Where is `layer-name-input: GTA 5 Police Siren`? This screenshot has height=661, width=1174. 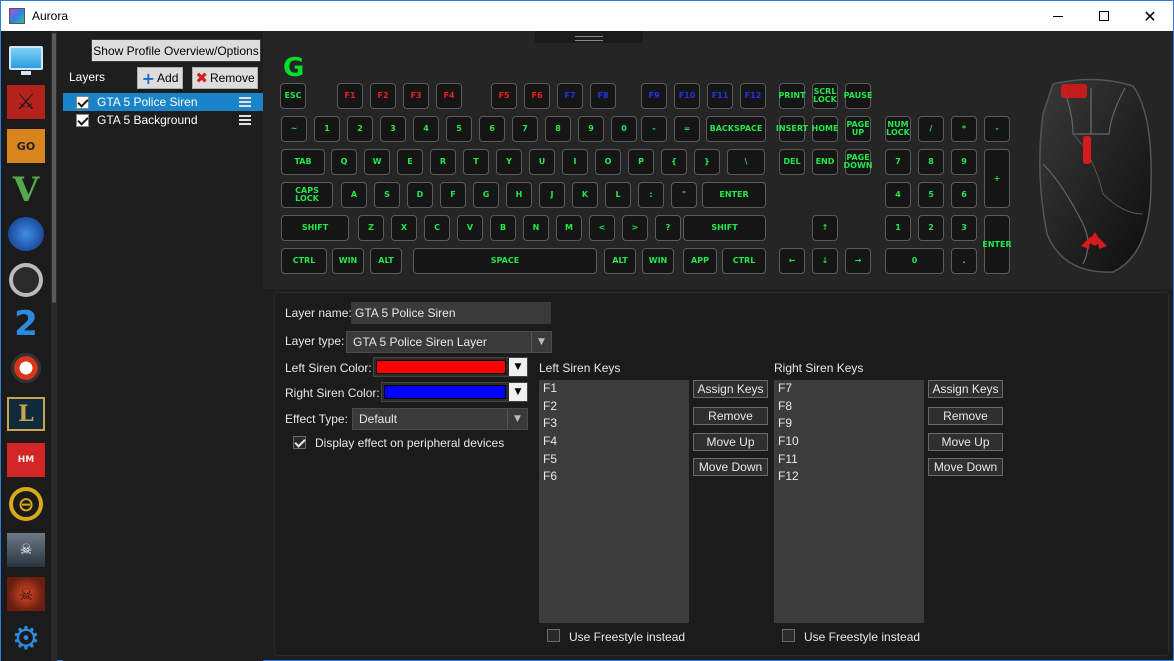
layer-name-input: GTA 5 Police Siren is located at coordinates (451, 313).